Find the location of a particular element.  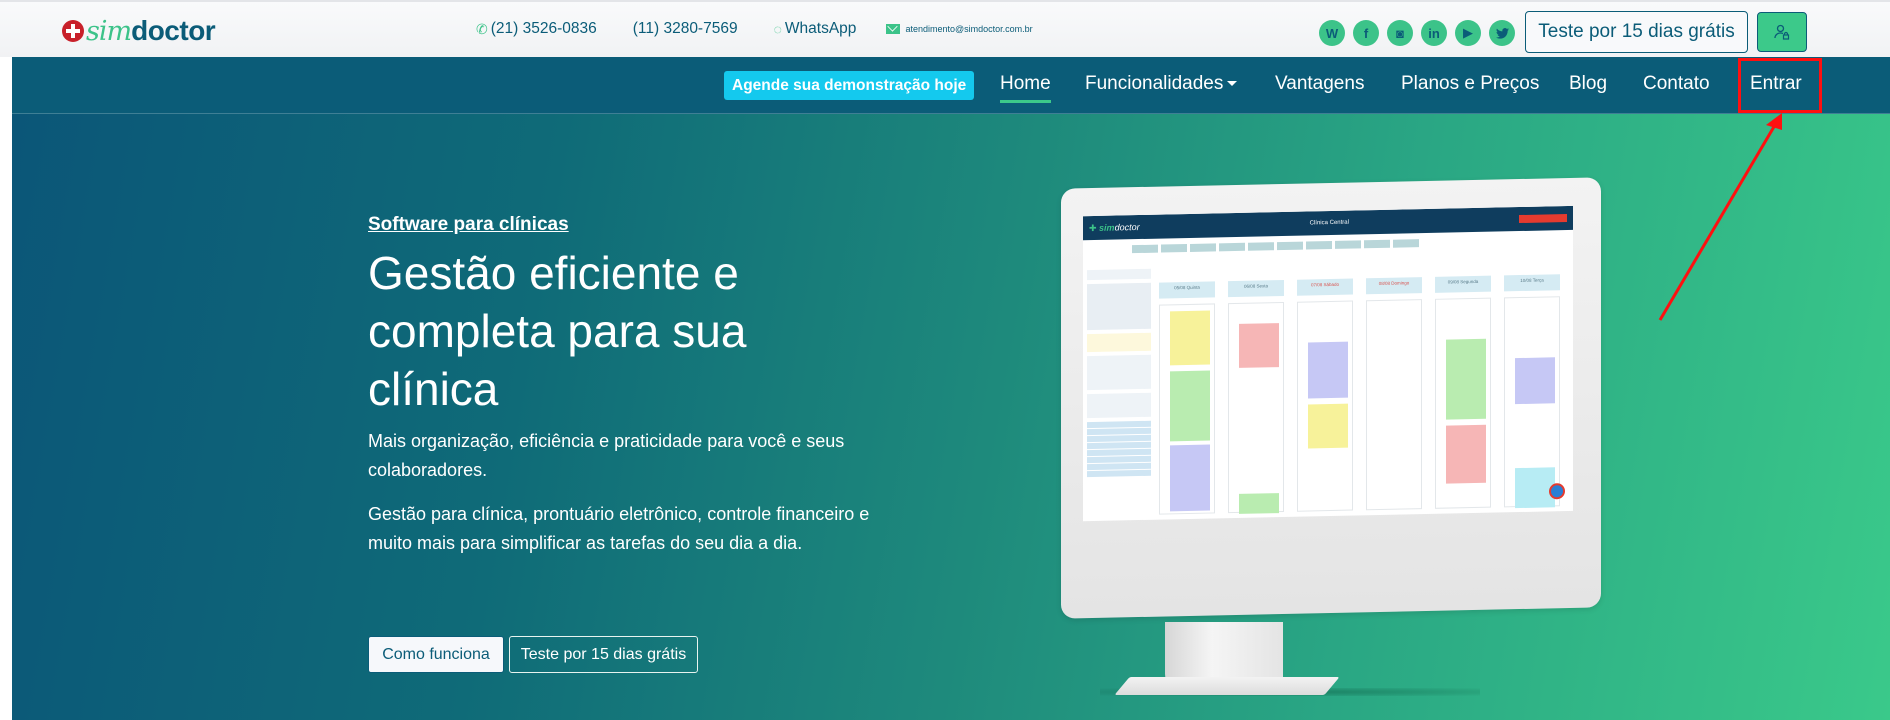

medical-cross-icon is located at coordinates (73, 31).